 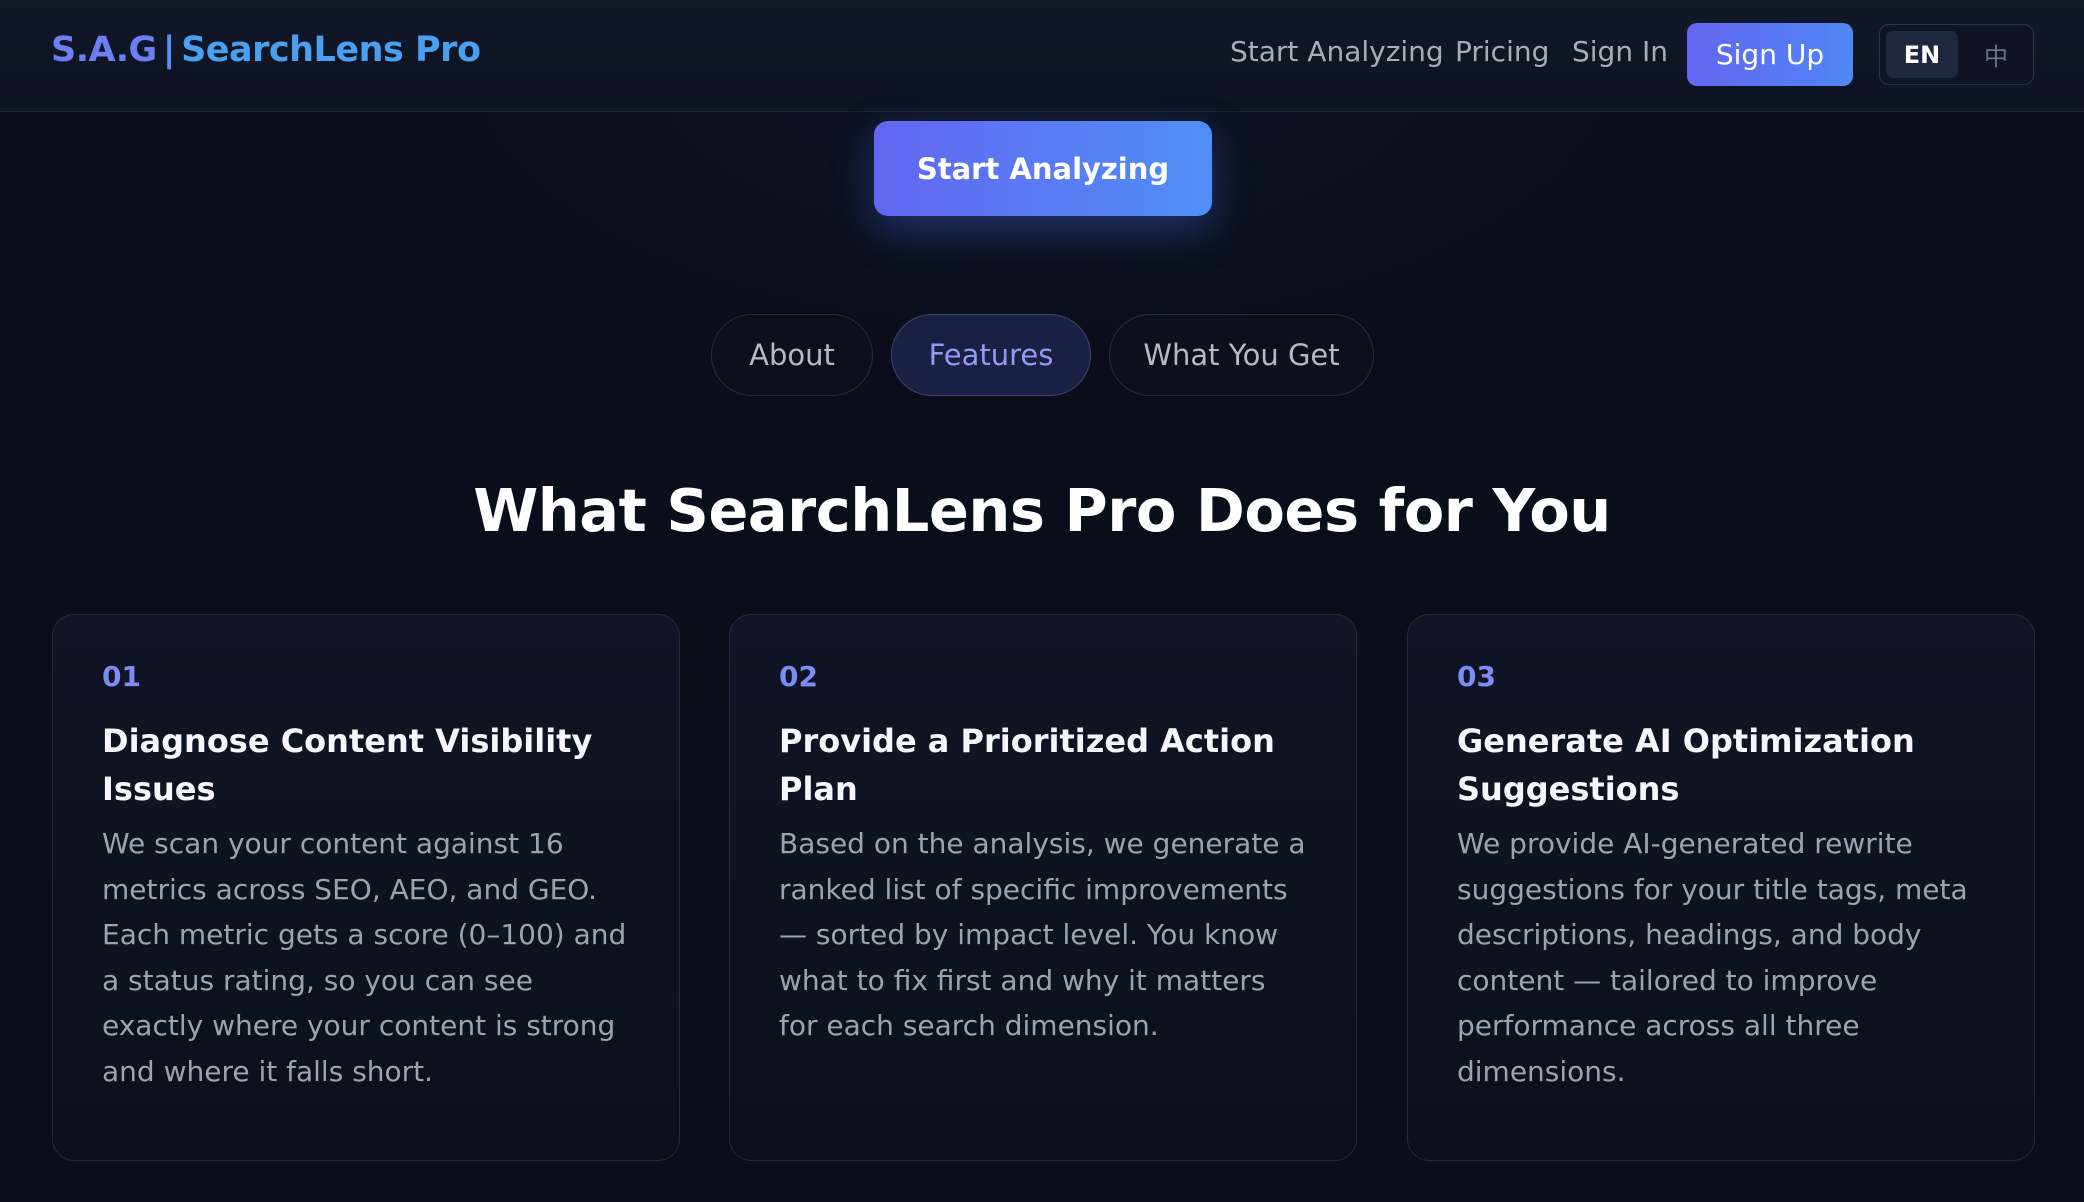 What do you see at coordinates (1337, 51) in the screenshot?
I see `nav-start-analyzing-link: Start Analyzing` at bounding box center [1337, 51].